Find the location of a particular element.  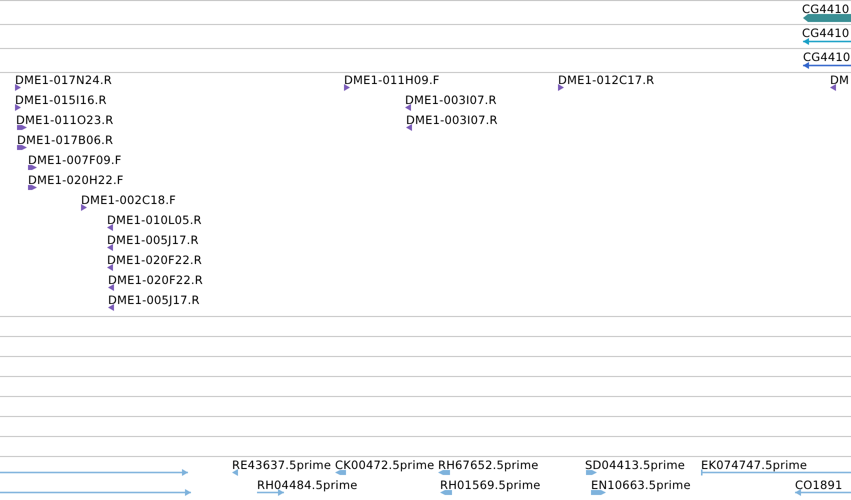

feature-label: DME1-020H22.F is located at coordinates (76, 180).